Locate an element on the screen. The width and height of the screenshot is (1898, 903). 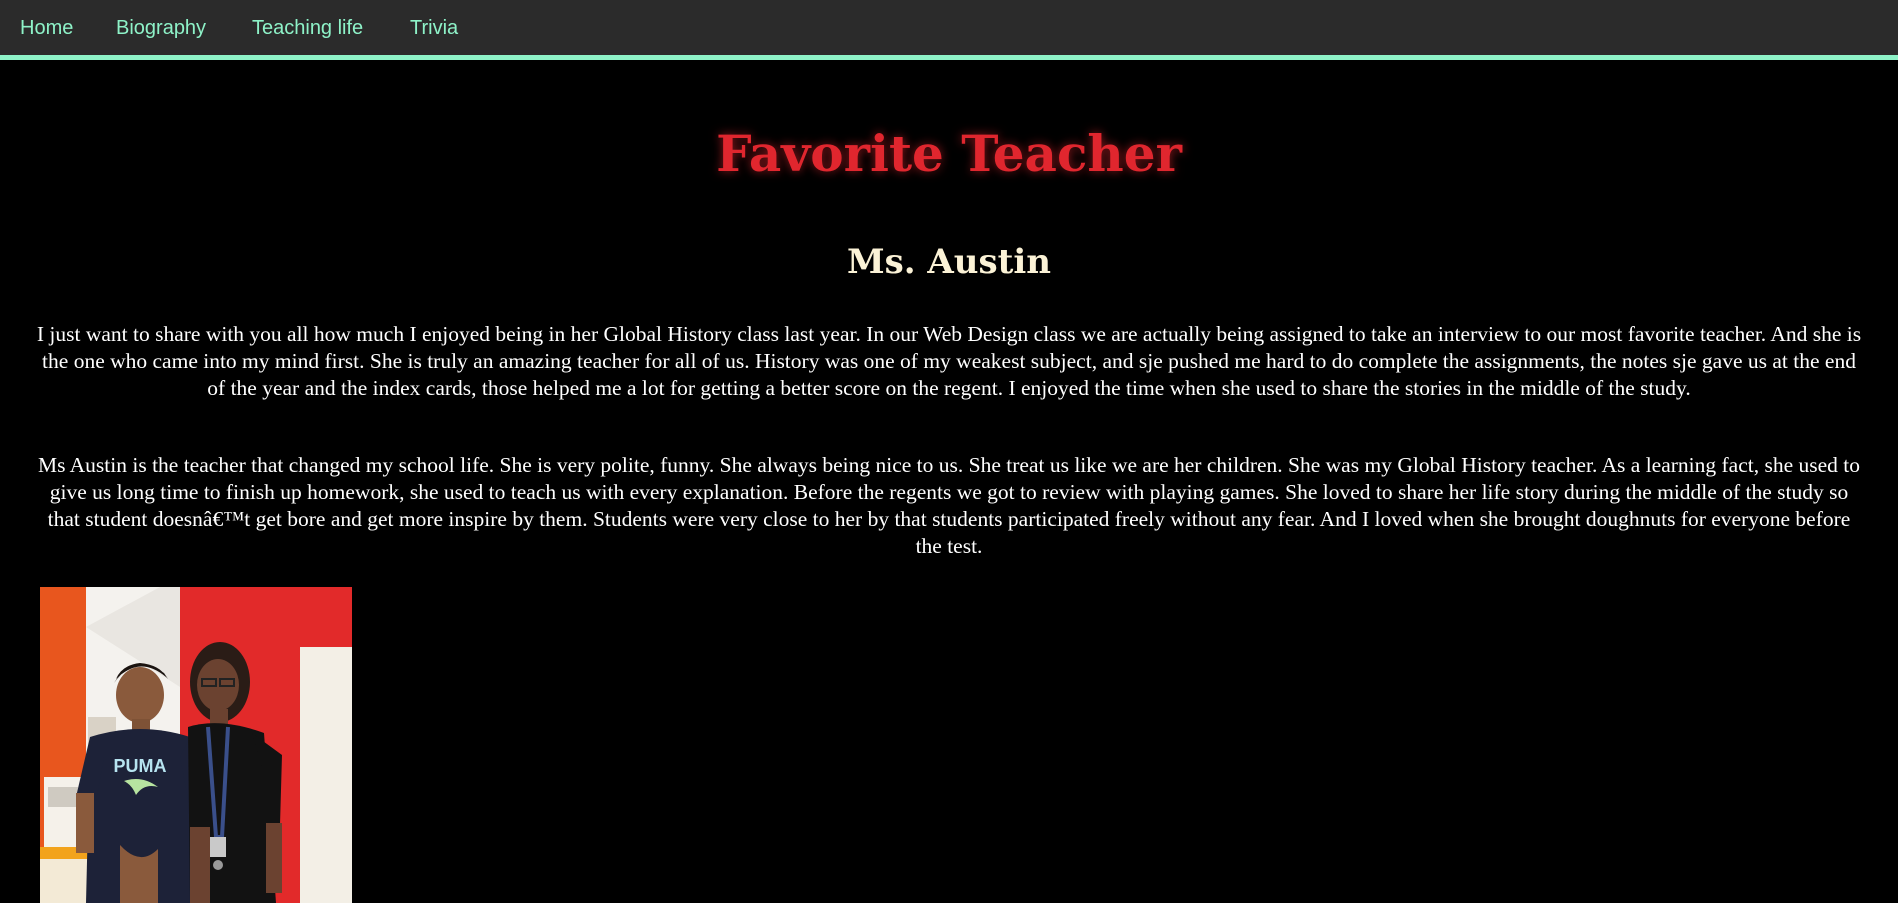
teacher-name-heading: Ms. Austin is located at coordinates (949, 262).